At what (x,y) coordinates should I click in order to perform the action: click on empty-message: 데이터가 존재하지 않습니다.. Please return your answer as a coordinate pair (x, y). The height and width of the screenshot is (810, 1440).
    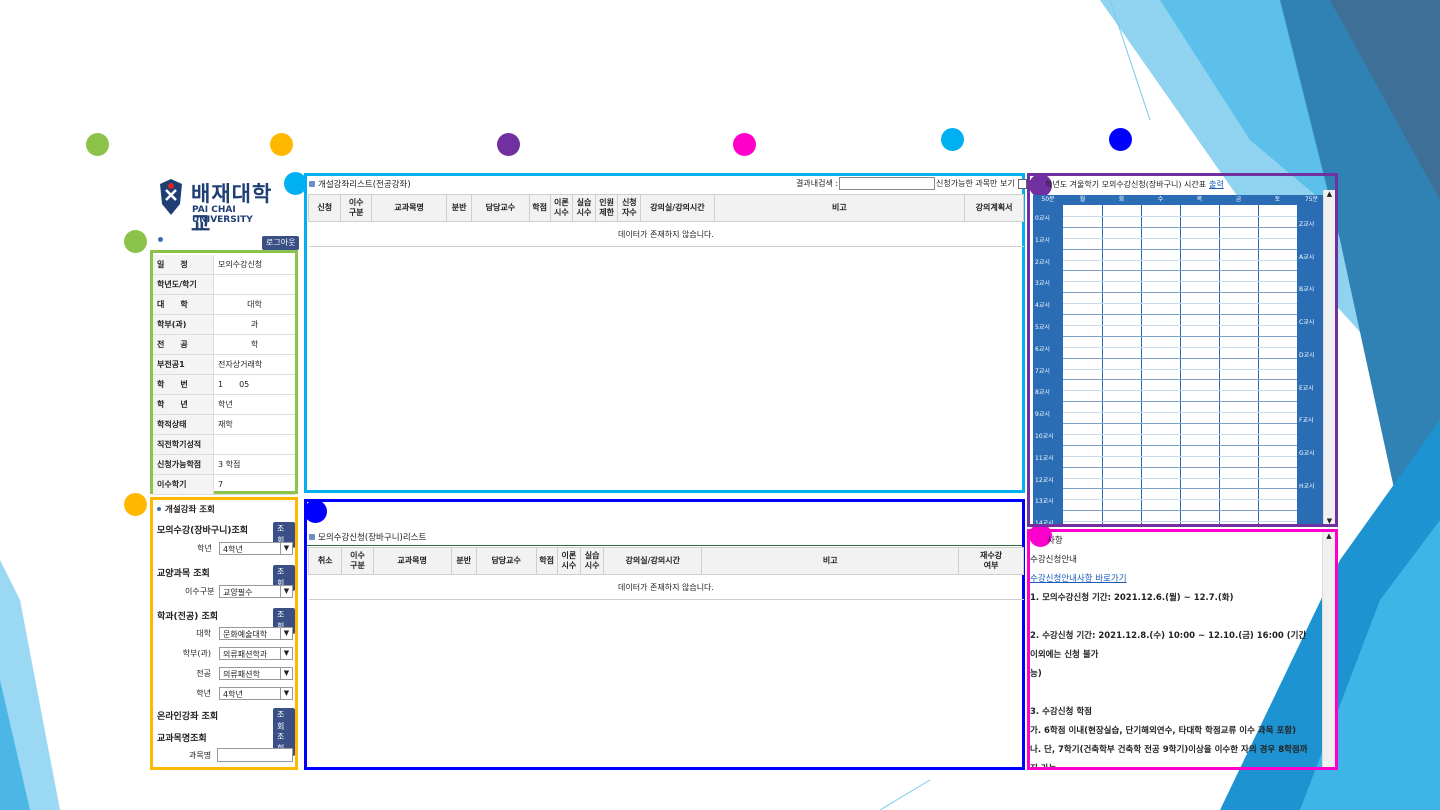
    Looking at the image, I should click on (666, 587).